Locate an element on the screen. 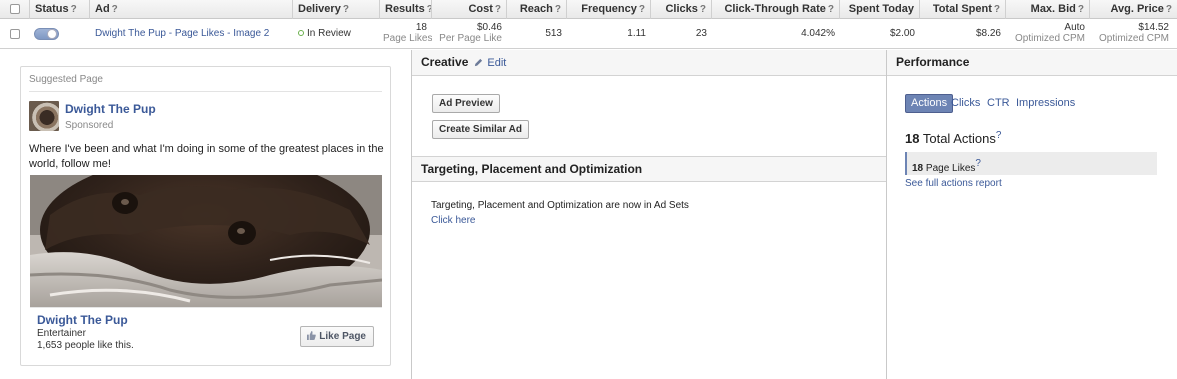  page-likes-count: 18 is located at coordinates (918, 168).